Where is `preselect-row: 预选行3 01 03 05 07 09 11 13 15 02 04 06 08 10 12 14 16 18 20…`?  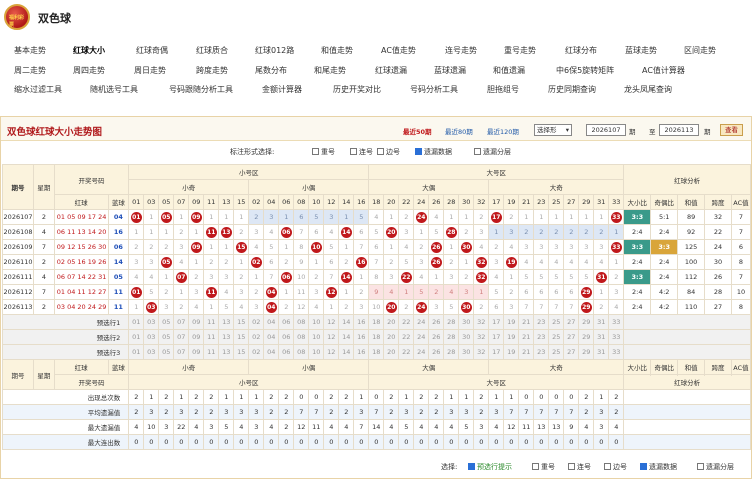 preselect-row: 预选行3 01 03 05 07 09 11 13 15 02 04 06 08 10 12 14 16 18 20… is located at coordinates (376, 352).